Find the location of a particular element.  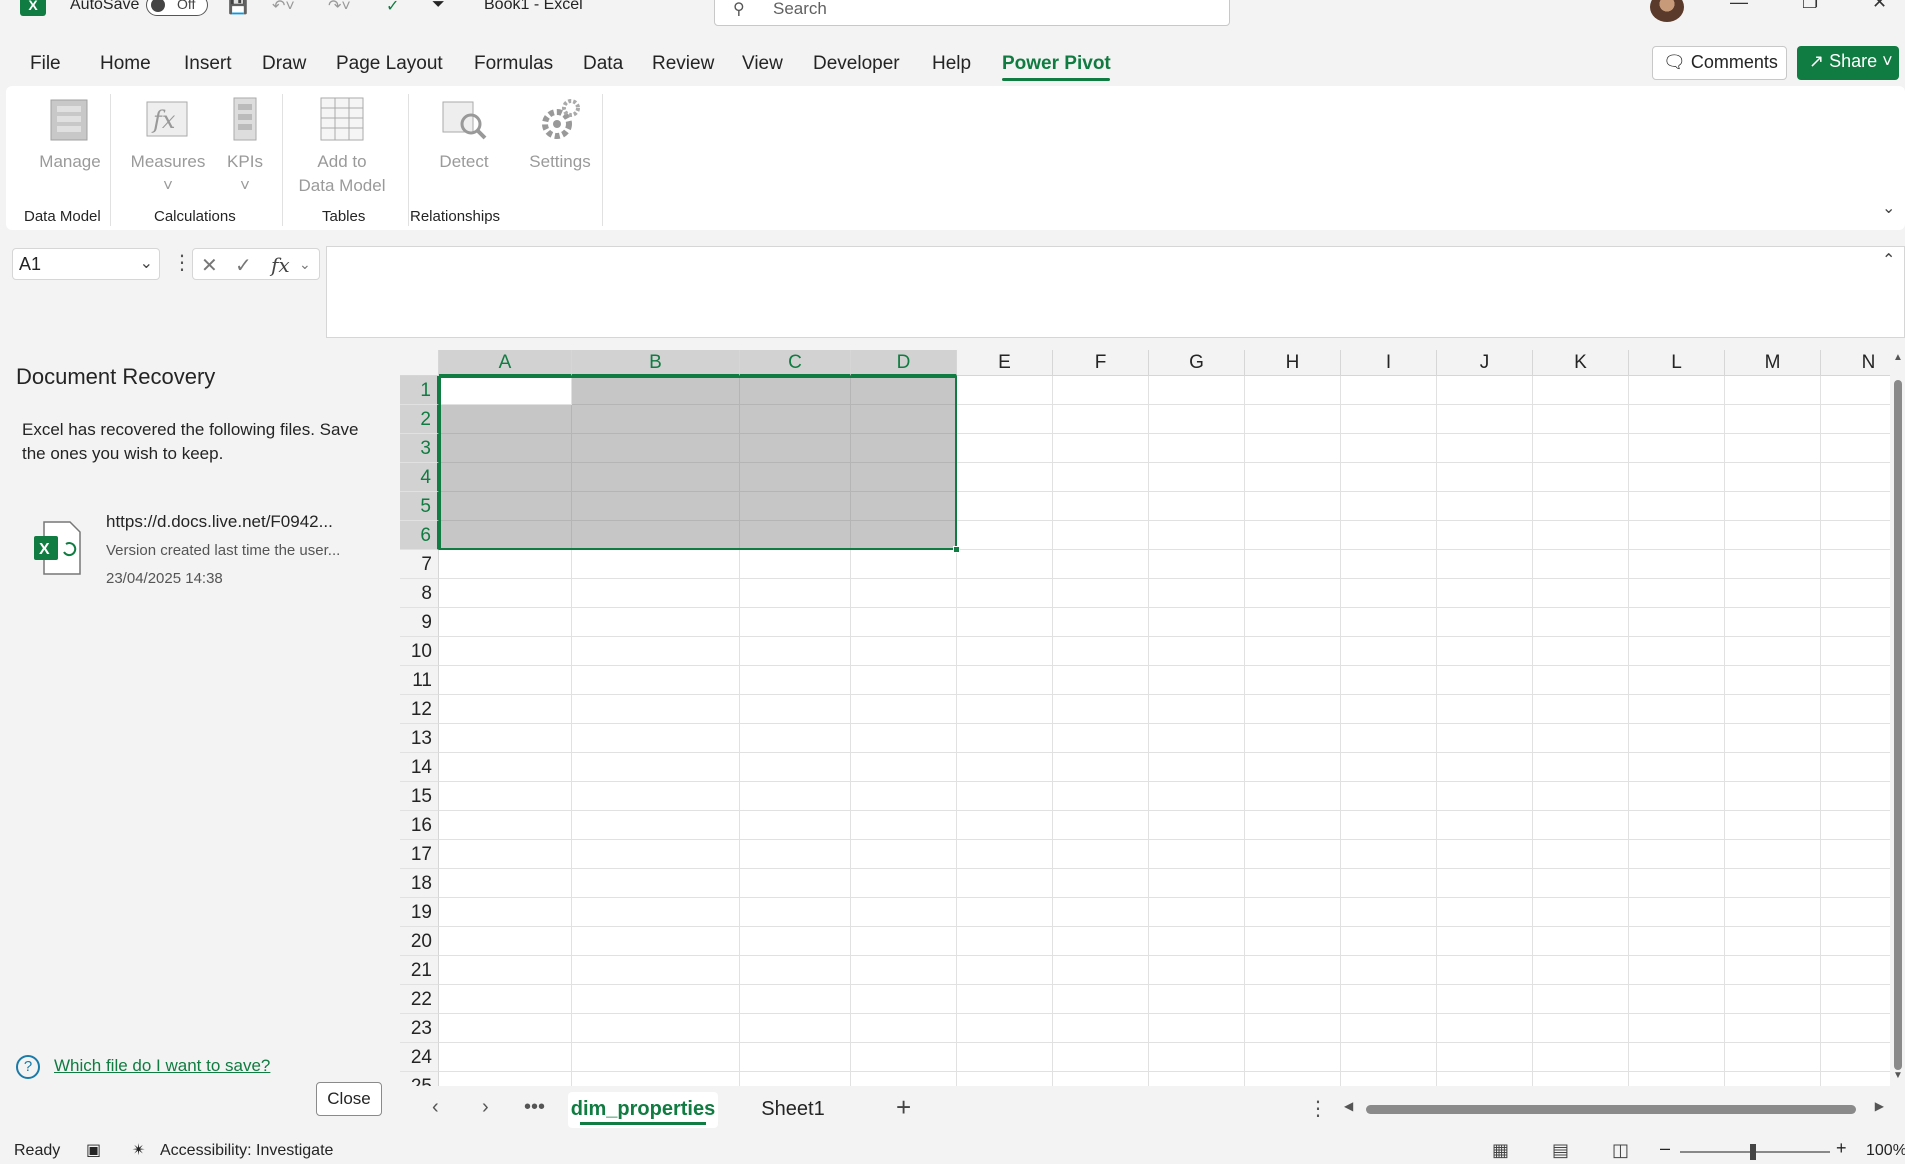

formula-input is located at coordinates (1115, 292).